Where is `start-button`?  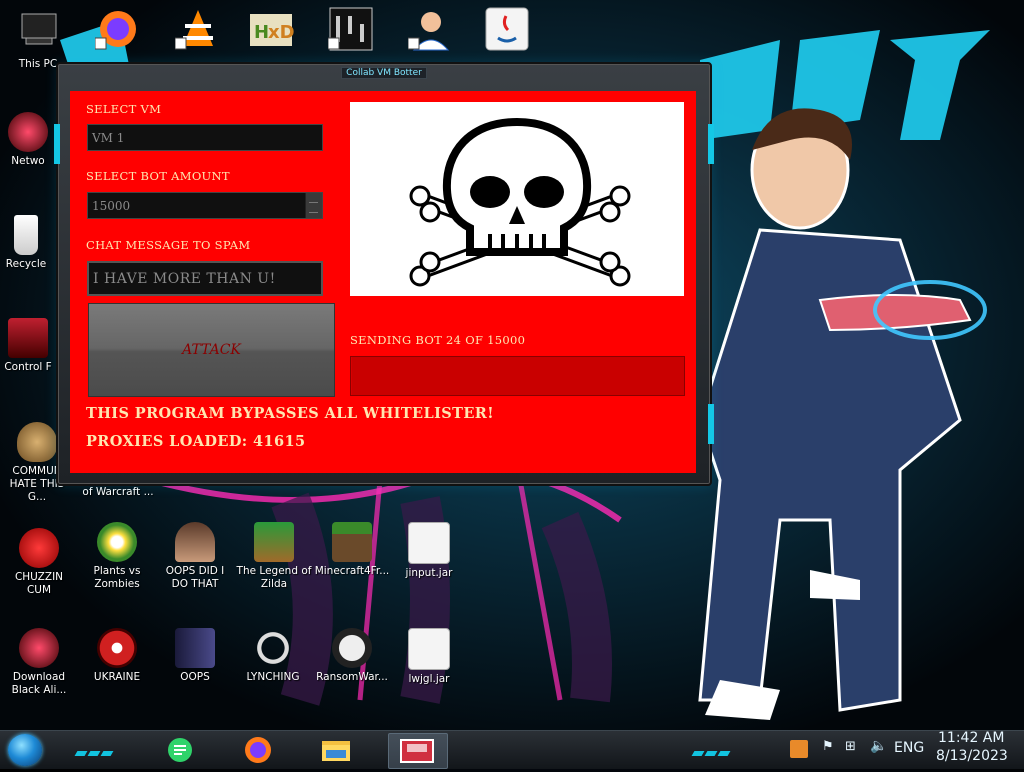 start-button is located at coordinates (25, 750).